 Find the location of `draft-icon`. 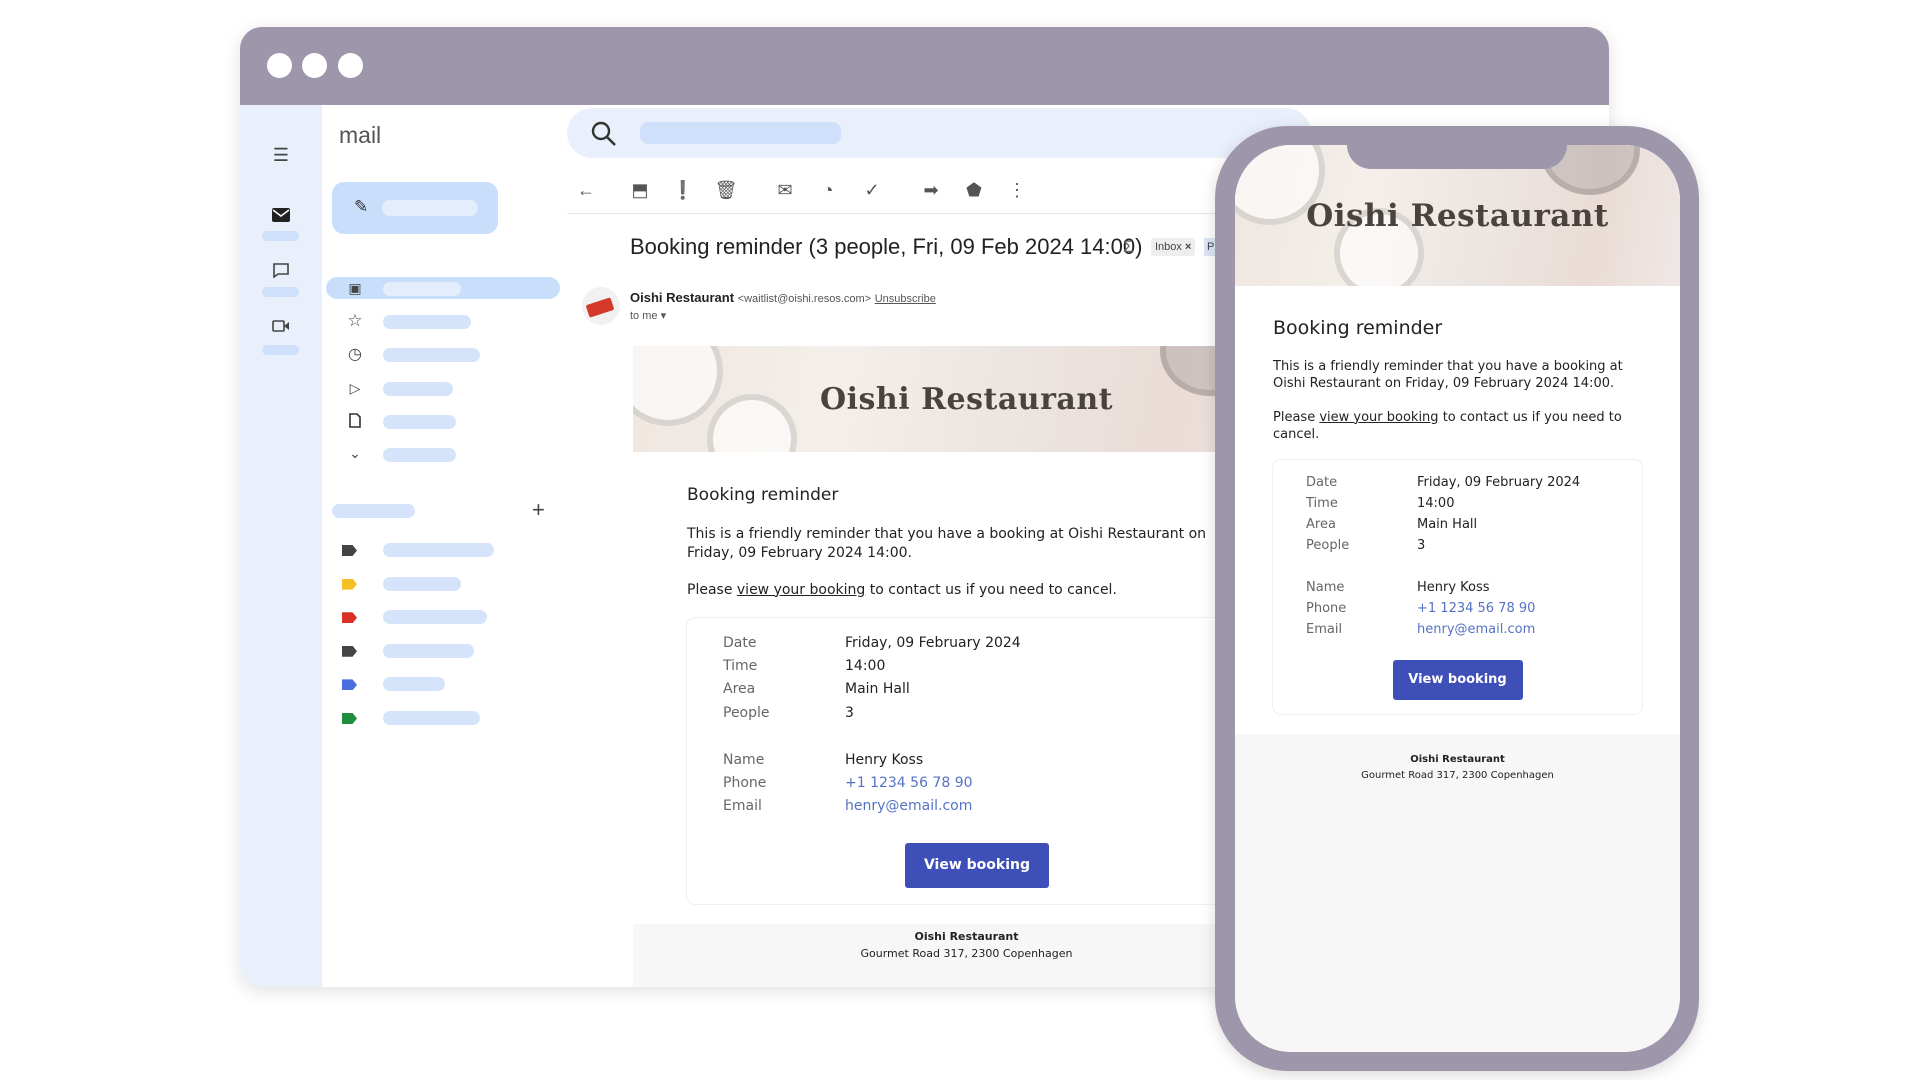

draft-icon is located at coordinates (355, 420).